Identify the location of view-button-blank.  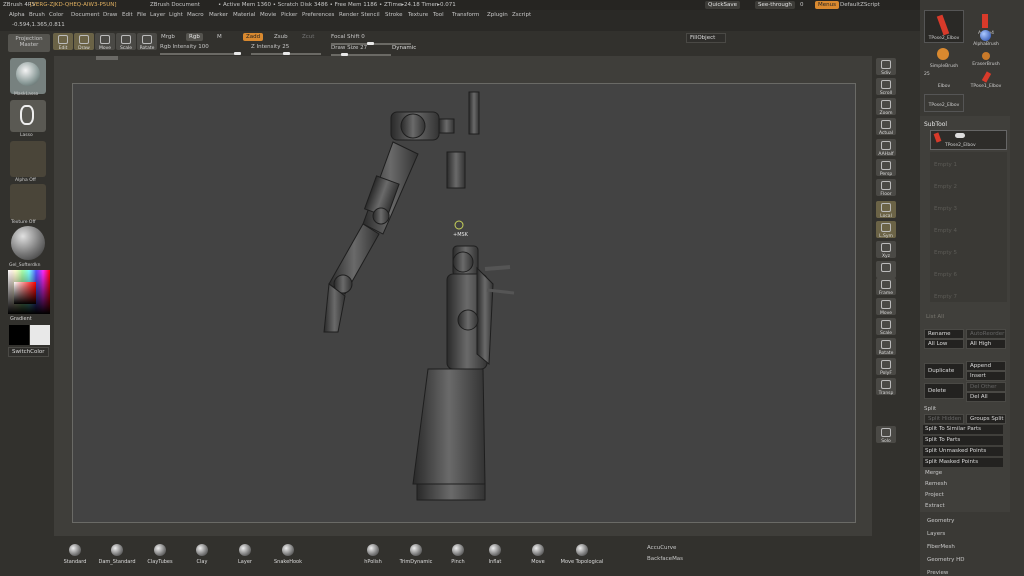
(886, 269).